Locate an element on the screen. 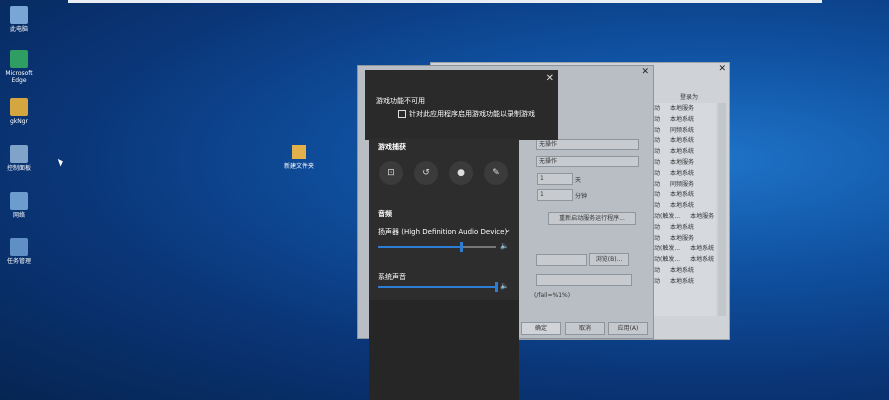 The image size is (889, 400). capture-header: 游戏捕获 is located at coordinates (392, 147).